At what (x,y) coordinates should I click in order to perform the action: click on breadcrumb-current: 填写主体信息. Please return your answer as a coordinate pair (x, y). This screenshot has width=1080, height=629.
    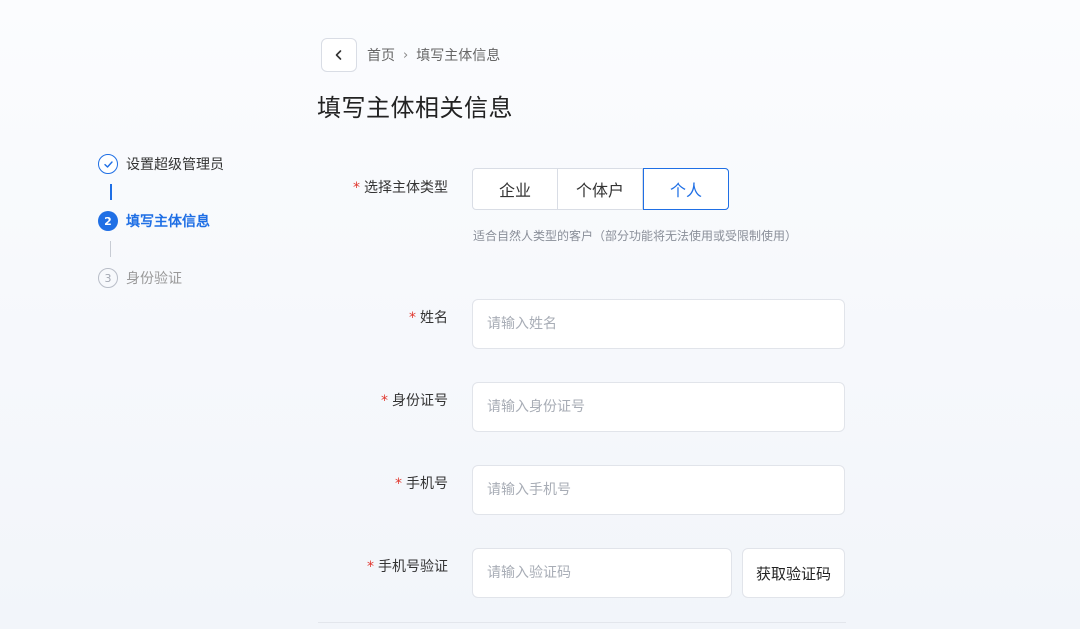
    Looking at the image, I should click on (458, 56).